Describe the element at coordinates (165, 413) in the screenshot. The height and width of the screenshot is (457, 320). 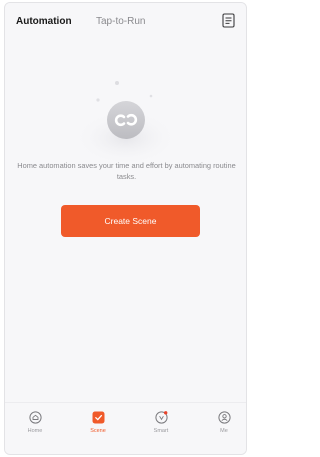
I see `notification-badge` at that location.